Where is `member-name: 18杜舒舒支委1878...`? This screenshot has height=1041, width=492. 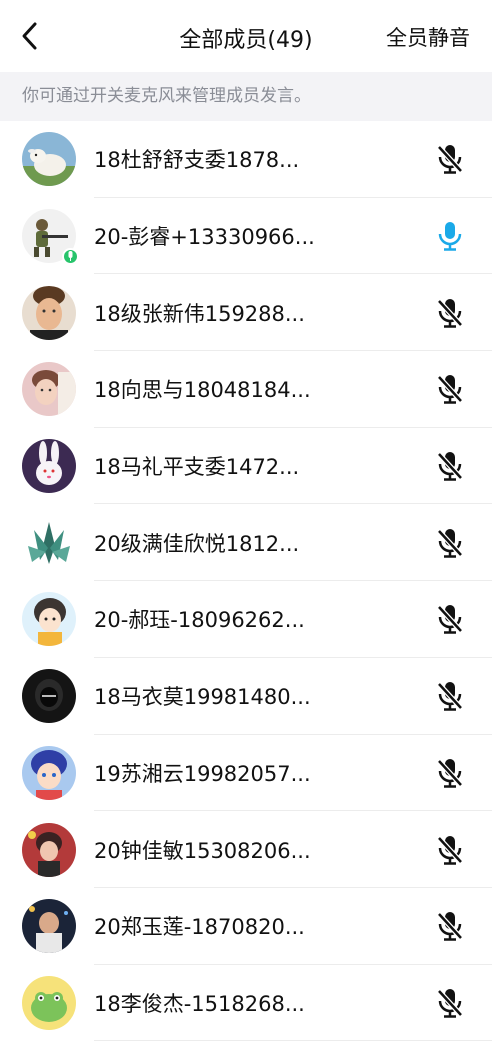 member-name: 18杜舒舒支委1878... is located at coordinates (197, 160).